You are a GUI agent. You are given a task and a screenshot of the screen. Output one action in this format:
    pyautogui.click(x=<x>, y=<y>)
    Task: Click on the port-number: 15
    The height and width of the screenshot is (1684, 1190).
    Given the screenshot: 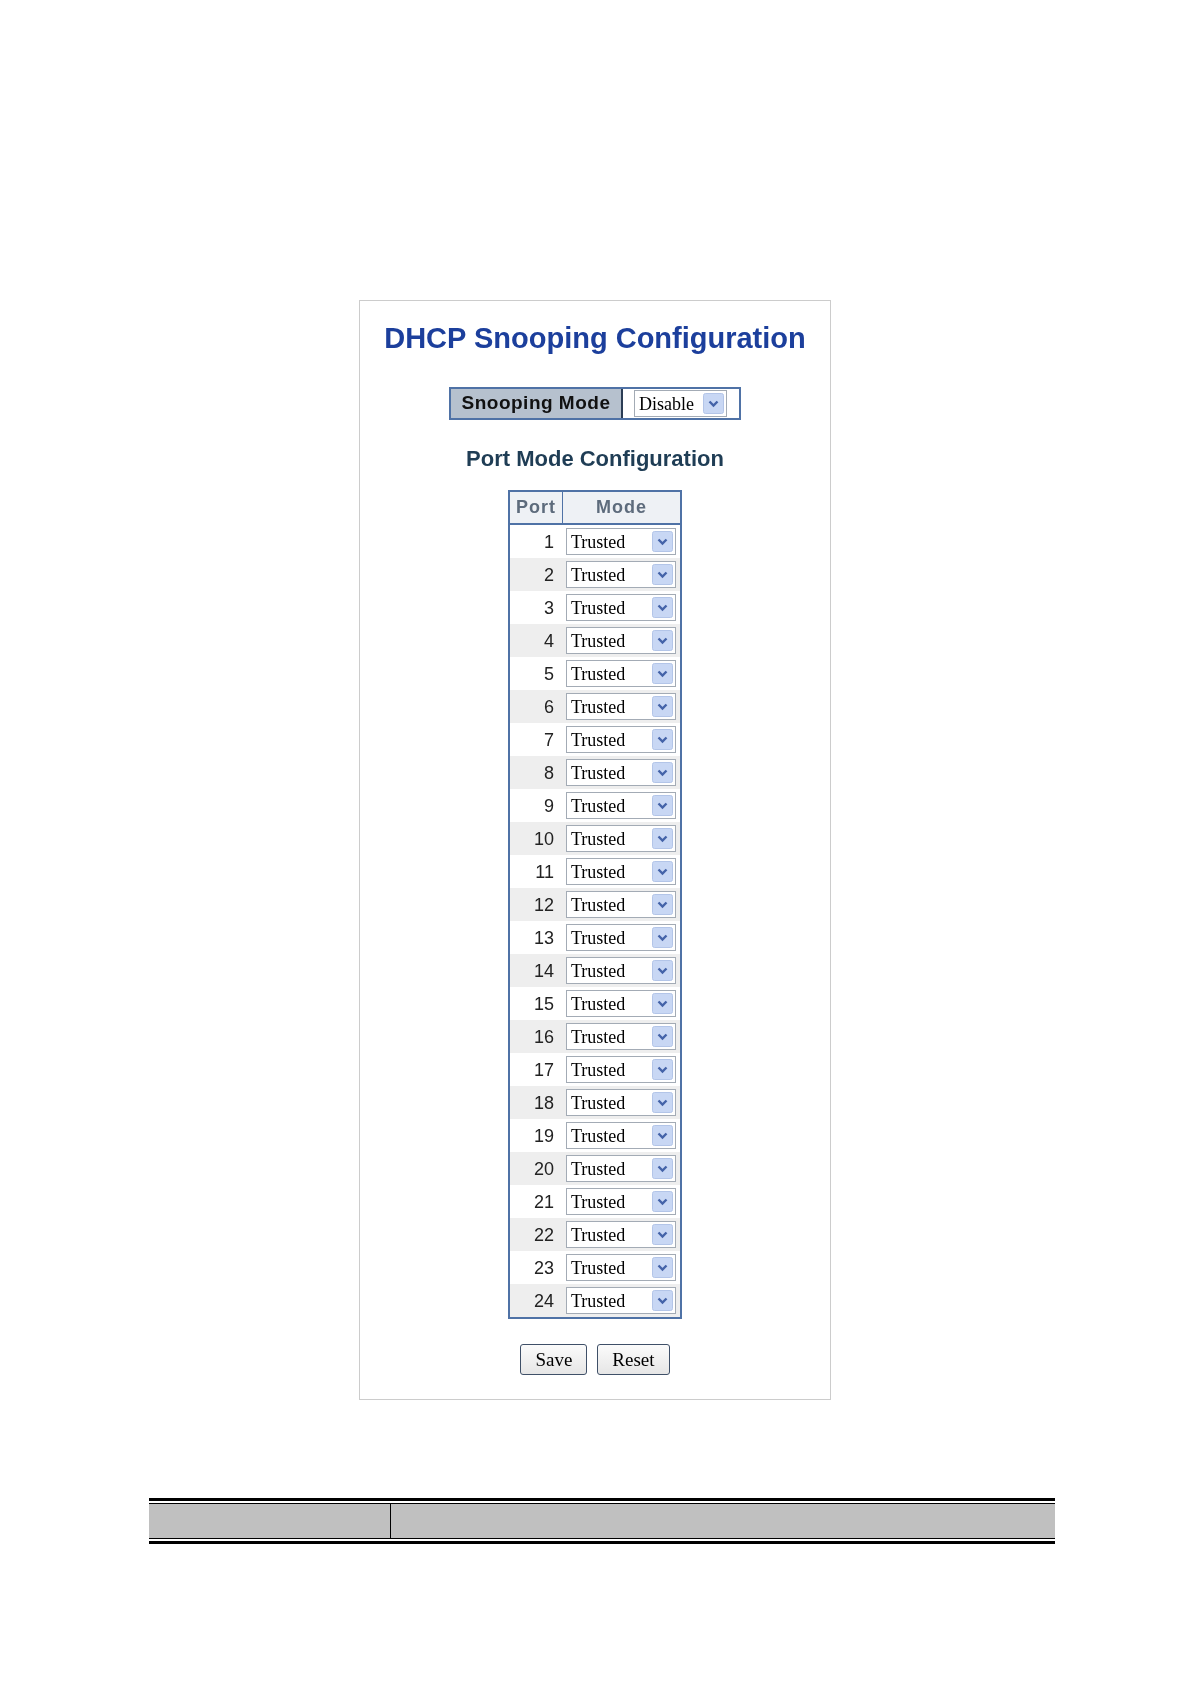 What is the action you would take?
    pyautogui.click(x=543, y=1003)
    